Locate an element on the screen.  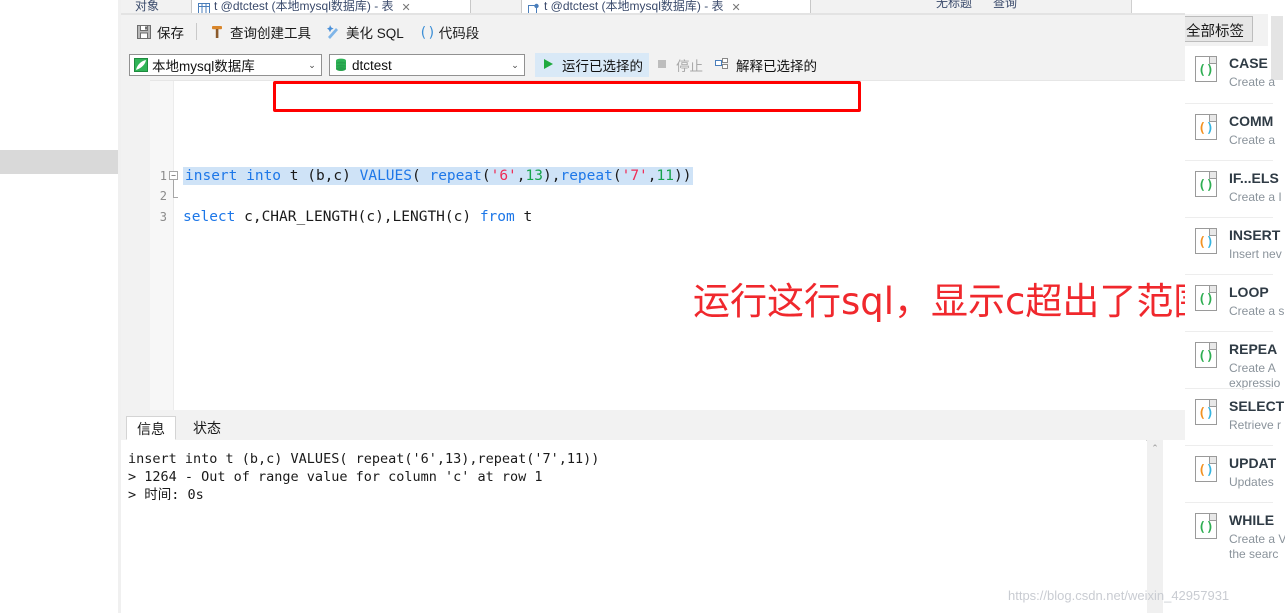
list-item: () INSERT Insert nev is located at coordinates (1233, 245).